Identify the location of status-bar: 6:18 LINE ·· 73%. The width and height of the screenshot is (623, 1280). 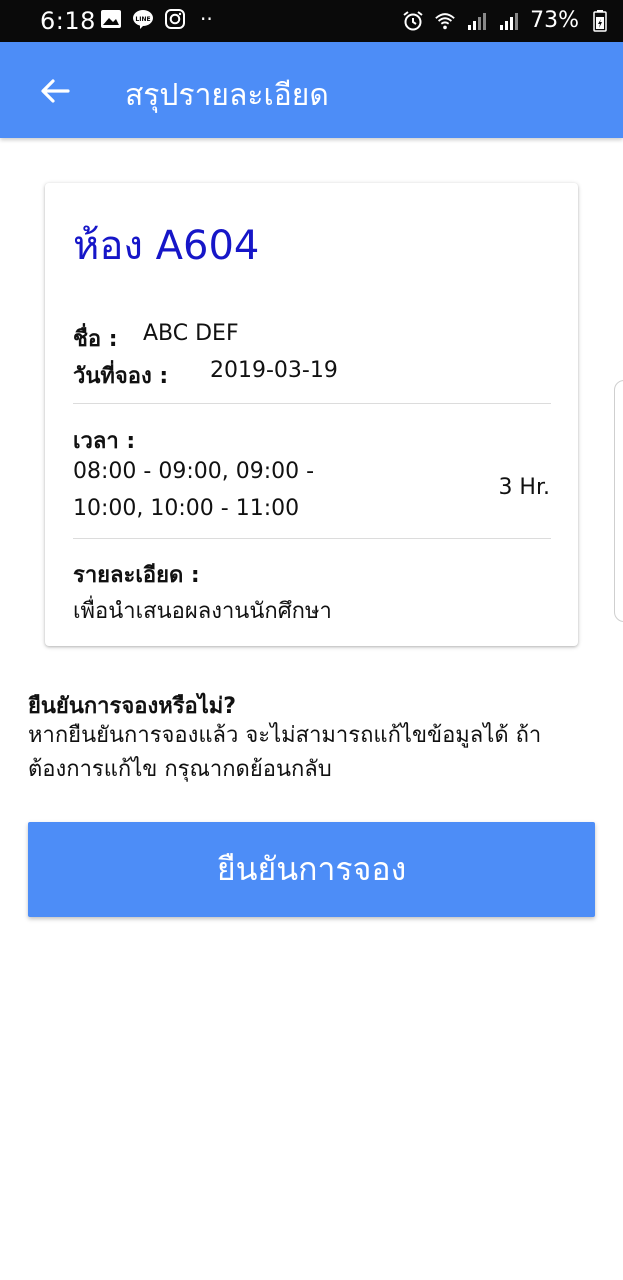
(311, 21).